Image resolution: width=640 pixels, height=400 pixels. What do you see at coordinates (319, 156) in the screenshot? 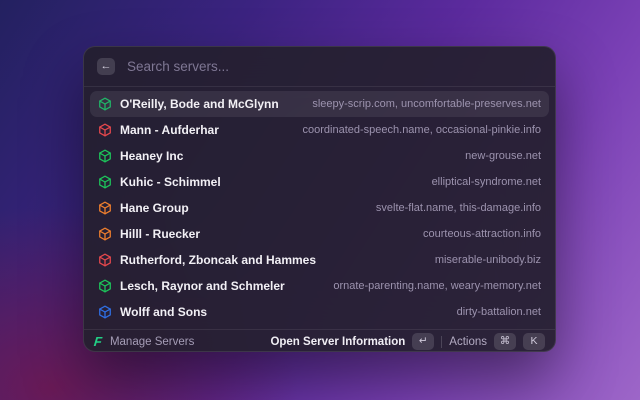
I see `list-item: Heaney Inc new-grouse.net` at bounding box center [319, 156].